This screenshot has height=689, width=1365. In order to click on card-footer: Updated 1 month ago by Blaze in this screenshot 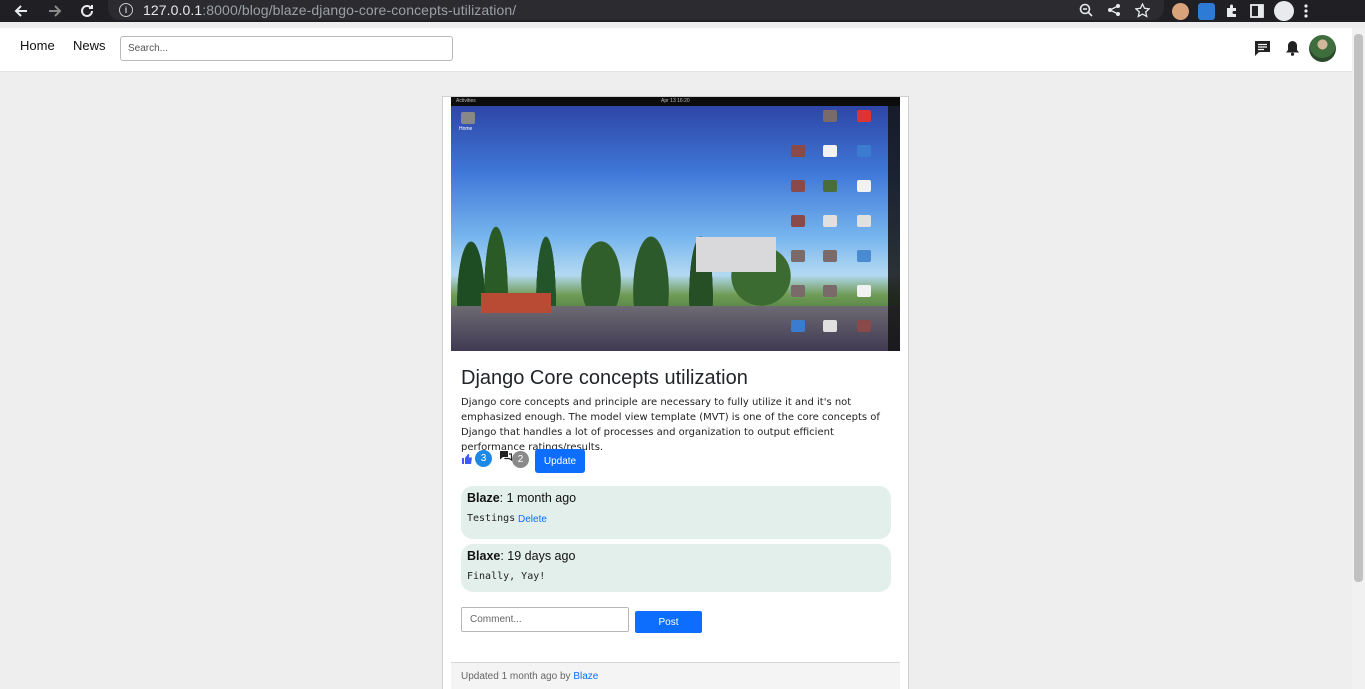, I will do `click(675, 675)`.